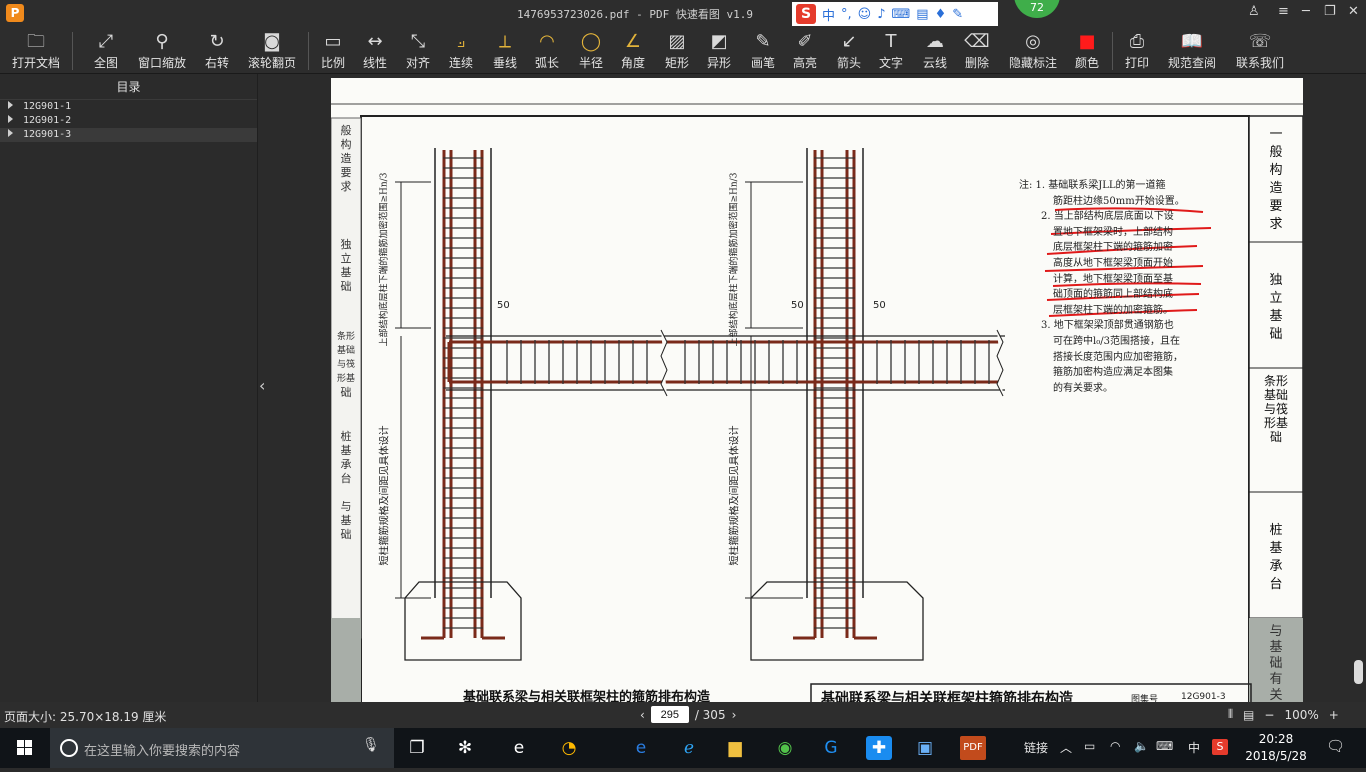 The image size is (1366, 772). I want to click on print-button: ⎙ 打印, so click(1137, 51).